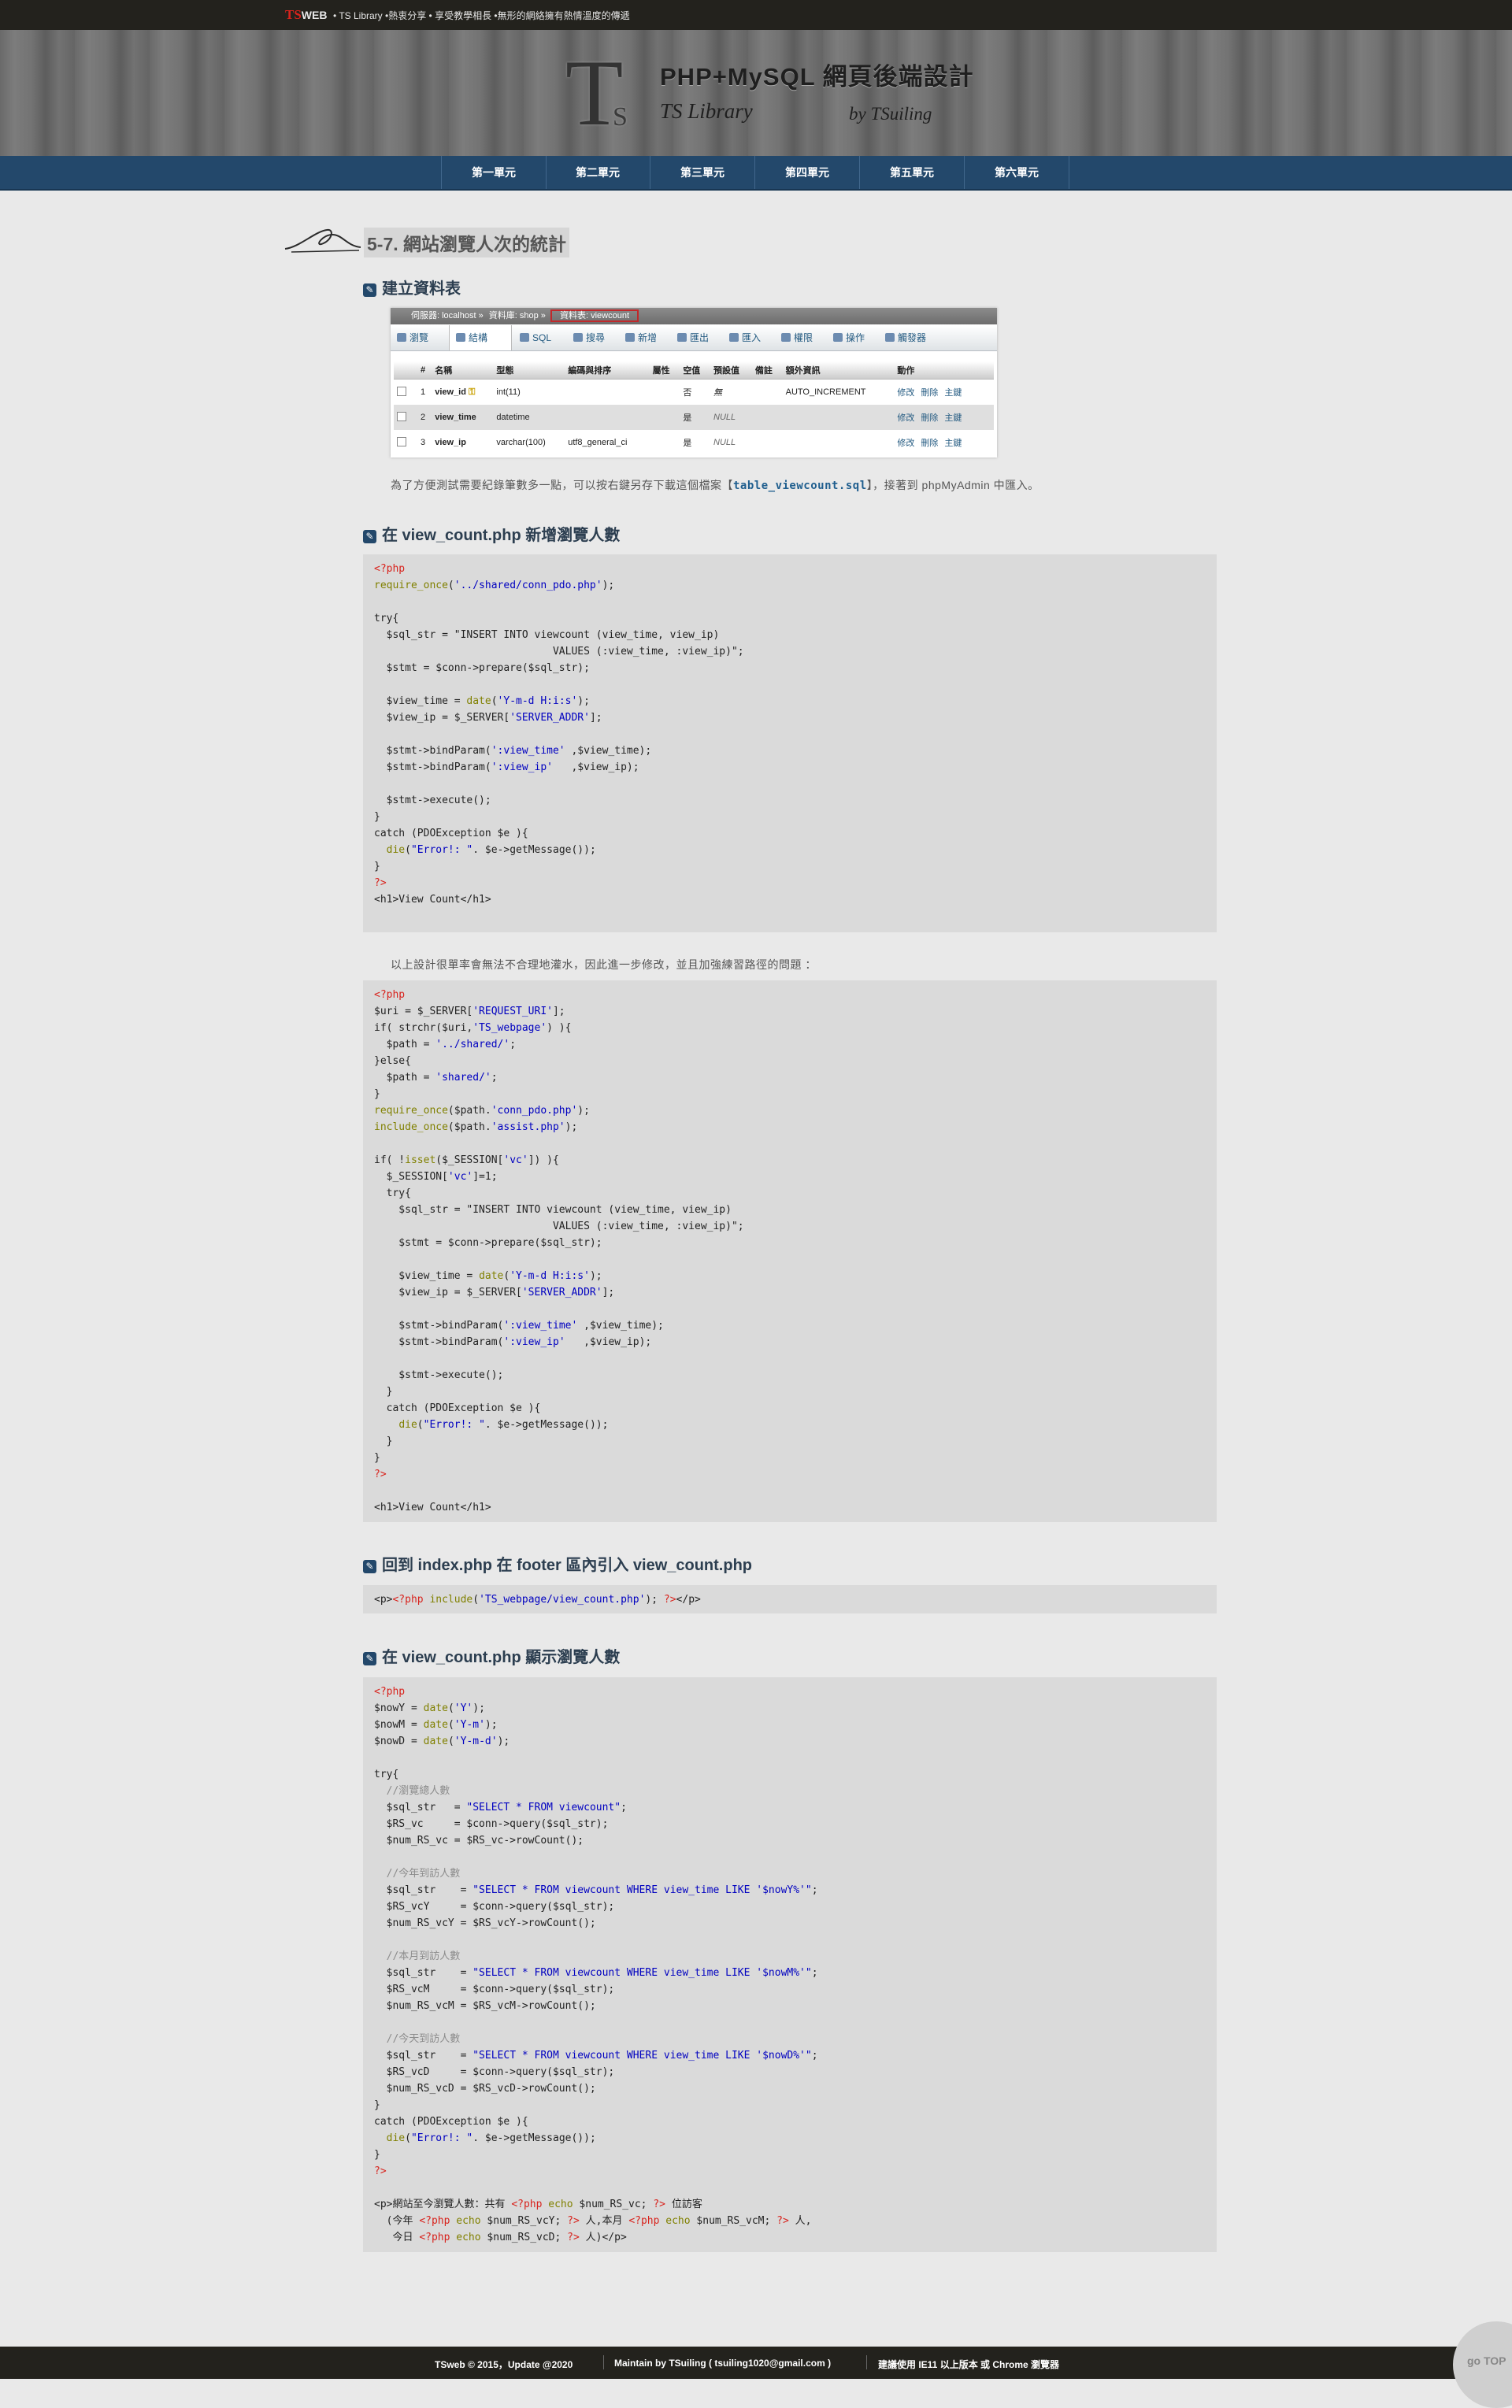 Image resolution: width=1512 pixels, height=2408 pixels. Describe the element at coordinates (620, 117) in the screenshot. I see `emblem-letter-s: S` at that location.